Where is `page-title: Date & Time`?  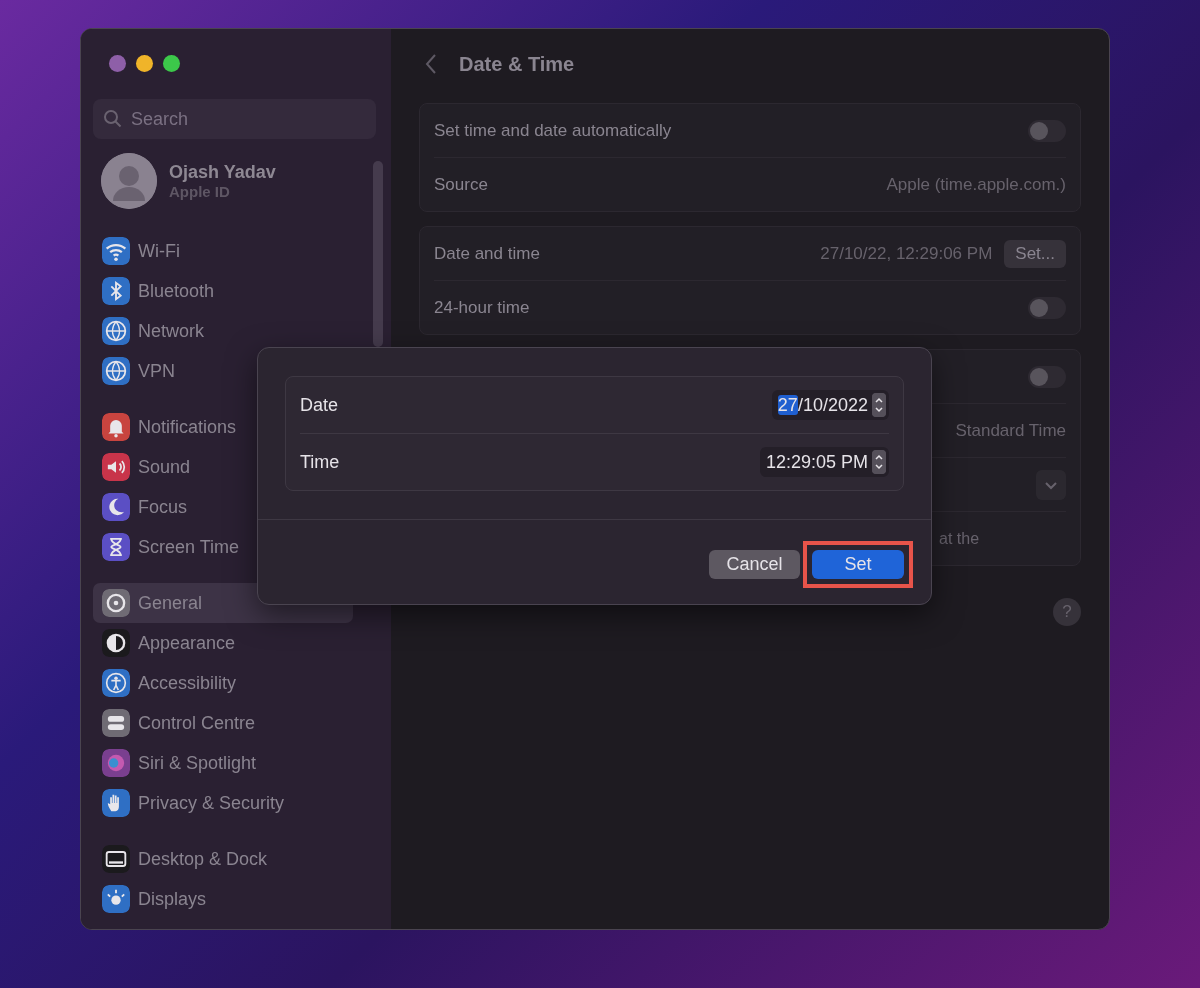 page-title: Date & Time is located at coordinates (517, 64).